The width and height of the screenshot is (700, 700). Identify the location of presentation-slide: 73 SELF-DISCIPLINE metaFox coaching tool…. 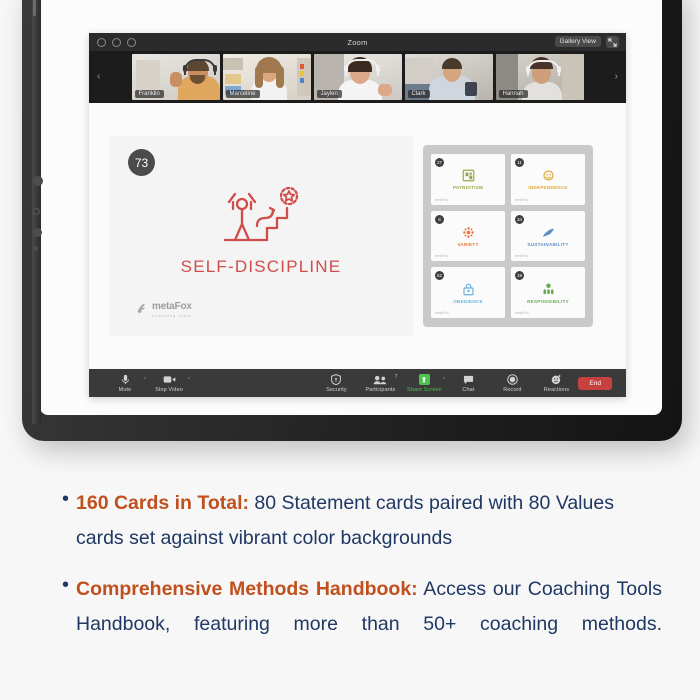
(261, 236).